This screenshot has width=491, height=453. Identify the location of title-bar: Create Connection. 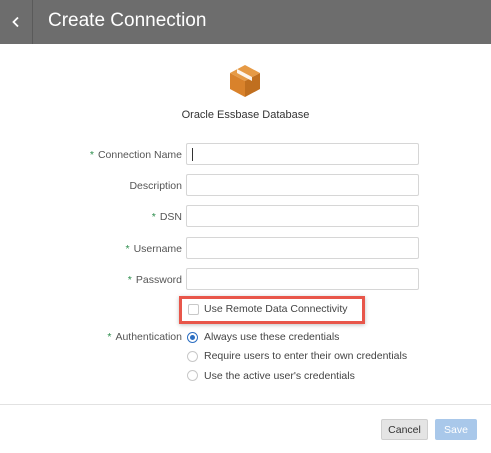
(245, 22).